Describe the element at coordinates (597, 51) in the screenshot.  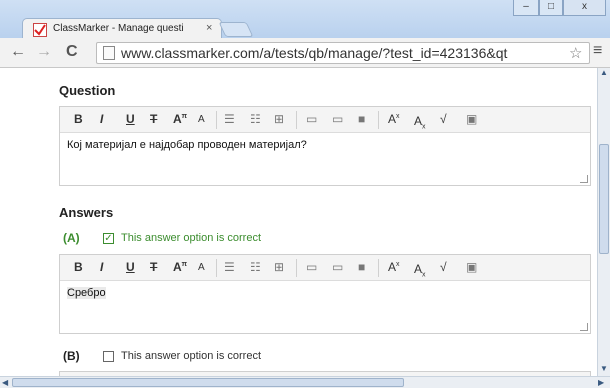
I see `browser-menu-icon: ≡` at that location.